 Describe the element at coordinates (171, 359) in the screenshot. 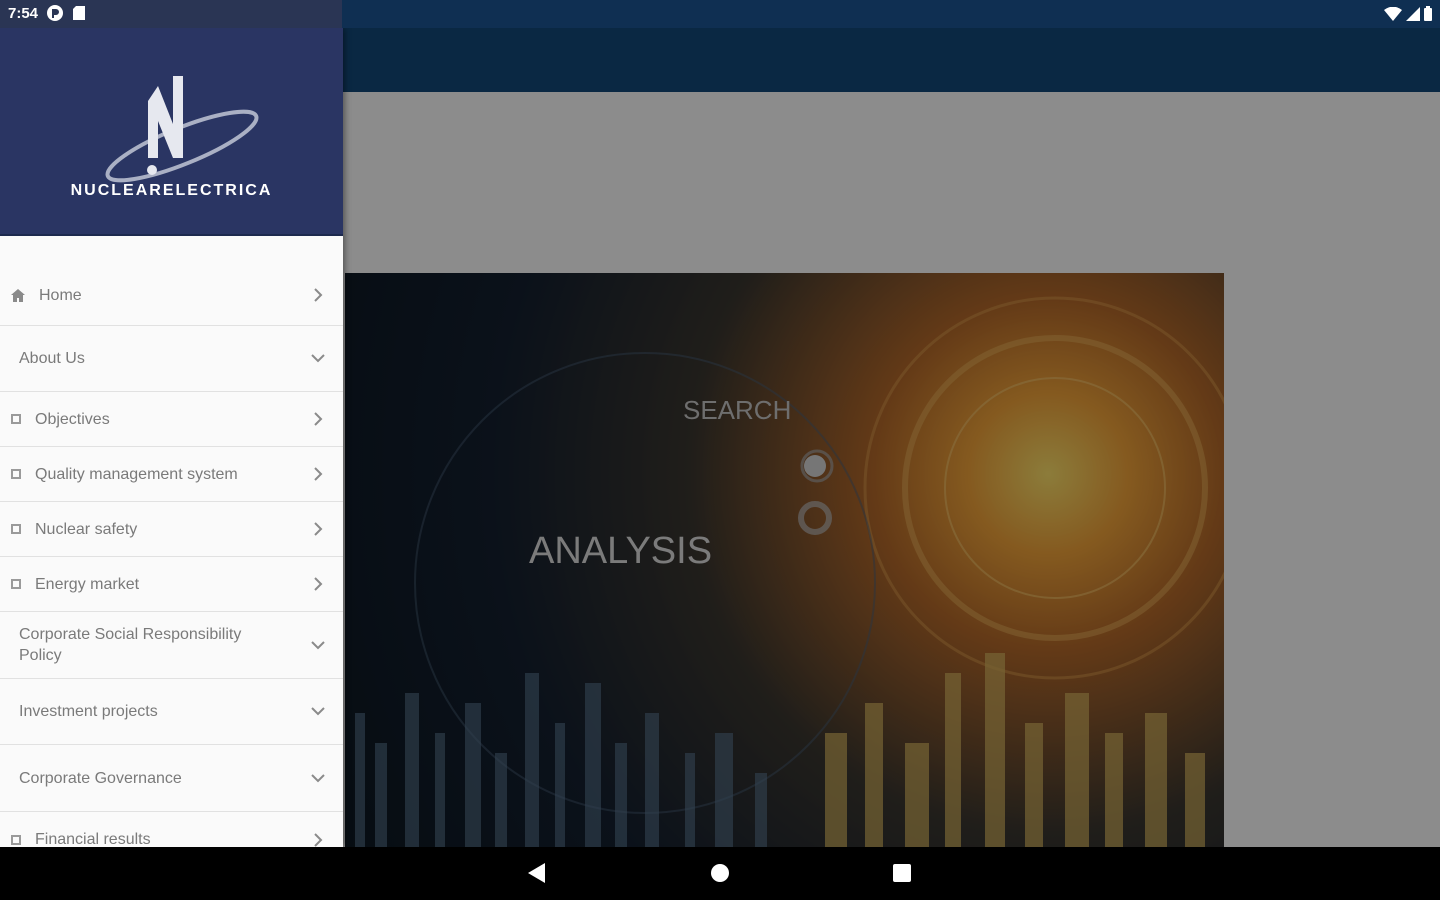

I see `menu-item-about-us: About Us` at that location.